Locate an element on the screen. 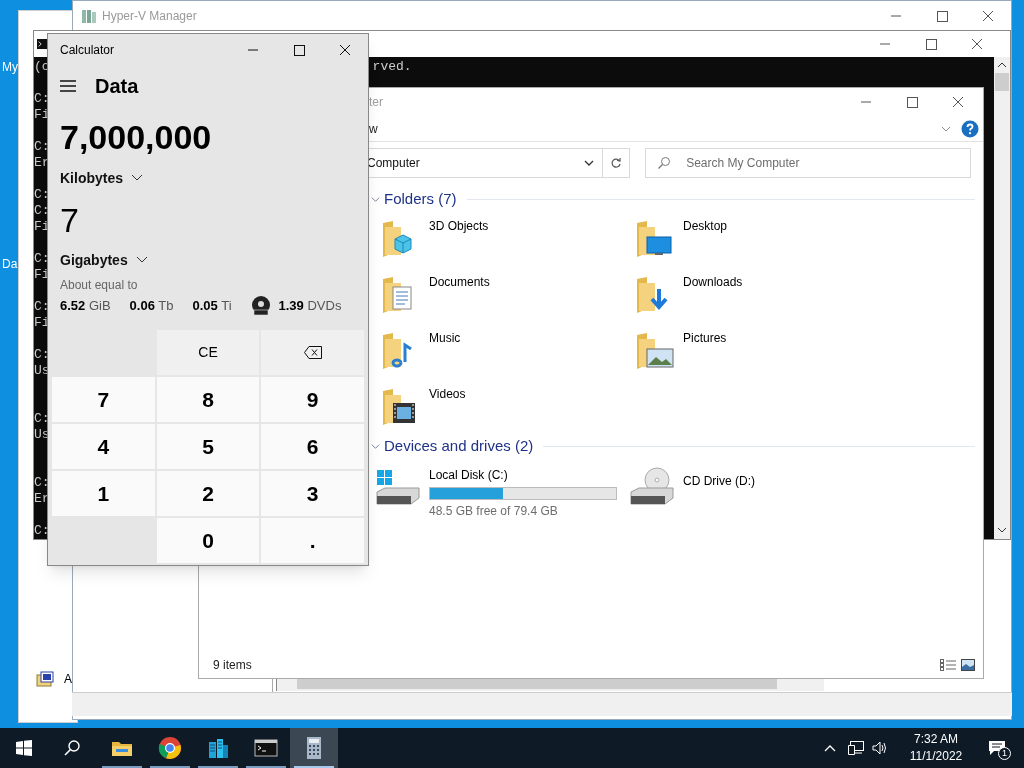  digit-button: 6 is located at coordinates (312, 446).